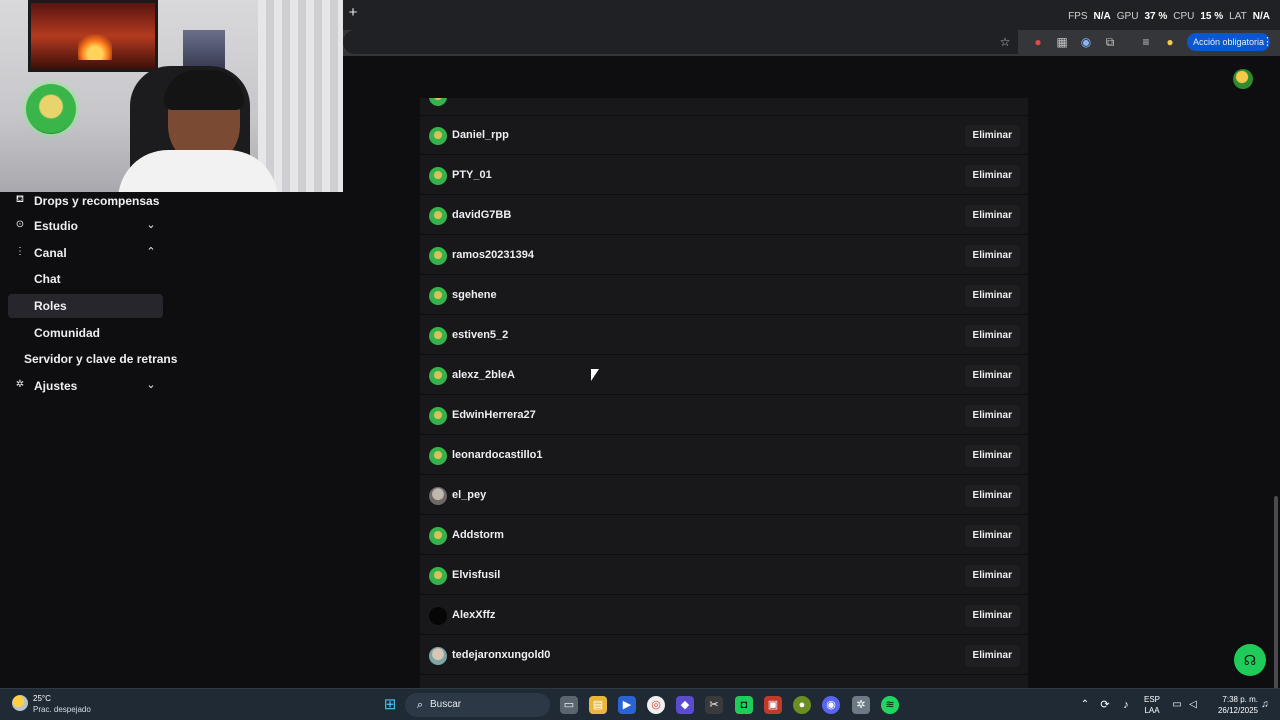 This screenshot has height=720, width=1280. Describe the element at coordinates (85, 279) in the screenshot. I see `sidebar-item-chat: Chat` at that location.